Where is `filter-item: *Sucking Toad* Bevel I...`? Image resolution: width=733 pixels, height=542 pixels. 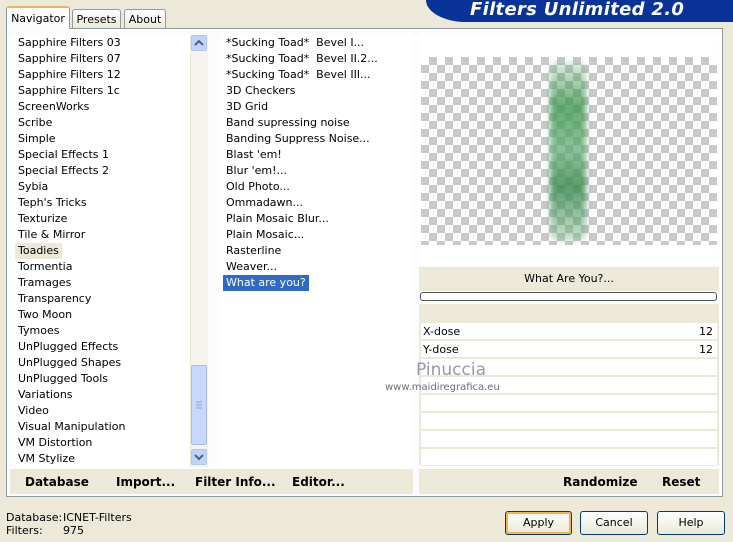 filter-item: *Sucking Toad* Bevel I... is located at coordinates (317, 43).